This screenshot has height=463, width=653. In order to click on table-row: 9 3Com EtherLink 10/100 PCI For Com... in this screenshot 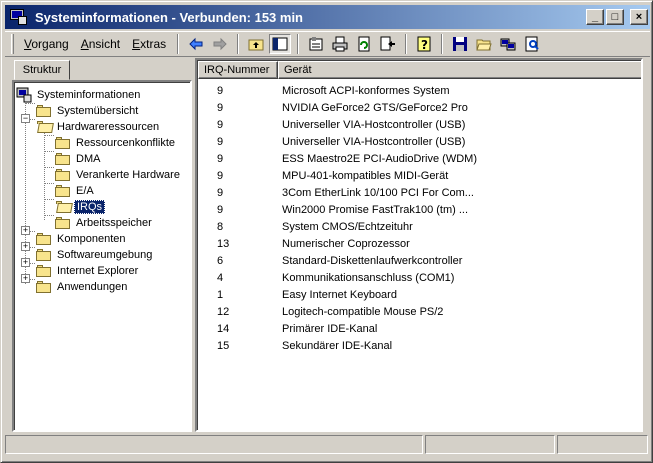, I will do `click(419, 192)`.